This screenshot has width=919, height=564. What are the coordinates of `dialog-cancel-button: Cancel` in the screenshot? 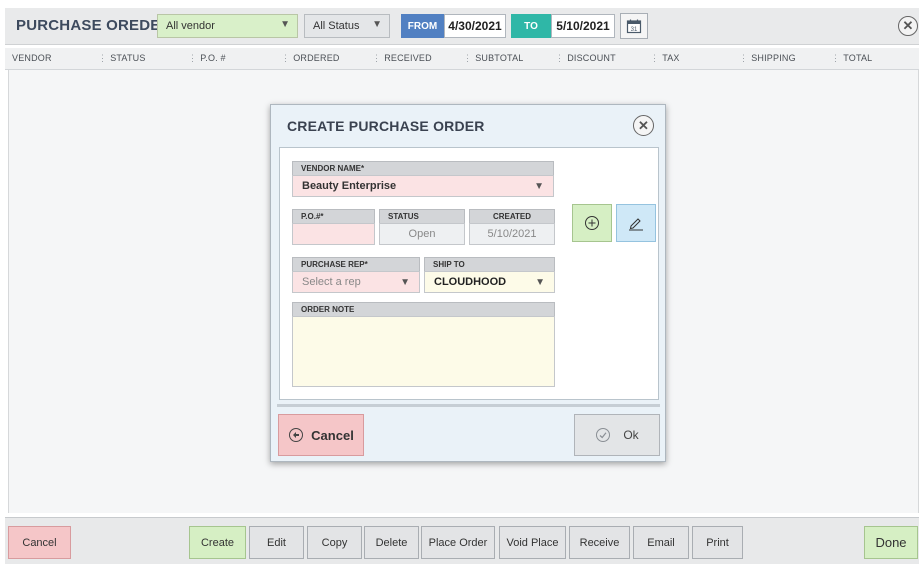 It's located at (321, 435).